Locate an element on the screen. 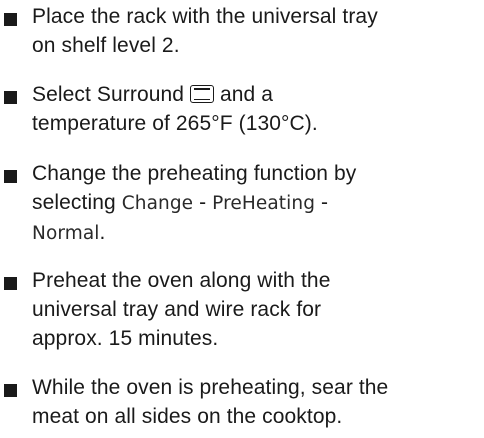  step-line: universal tray and wire rack for is located at coordinates (177, 309).